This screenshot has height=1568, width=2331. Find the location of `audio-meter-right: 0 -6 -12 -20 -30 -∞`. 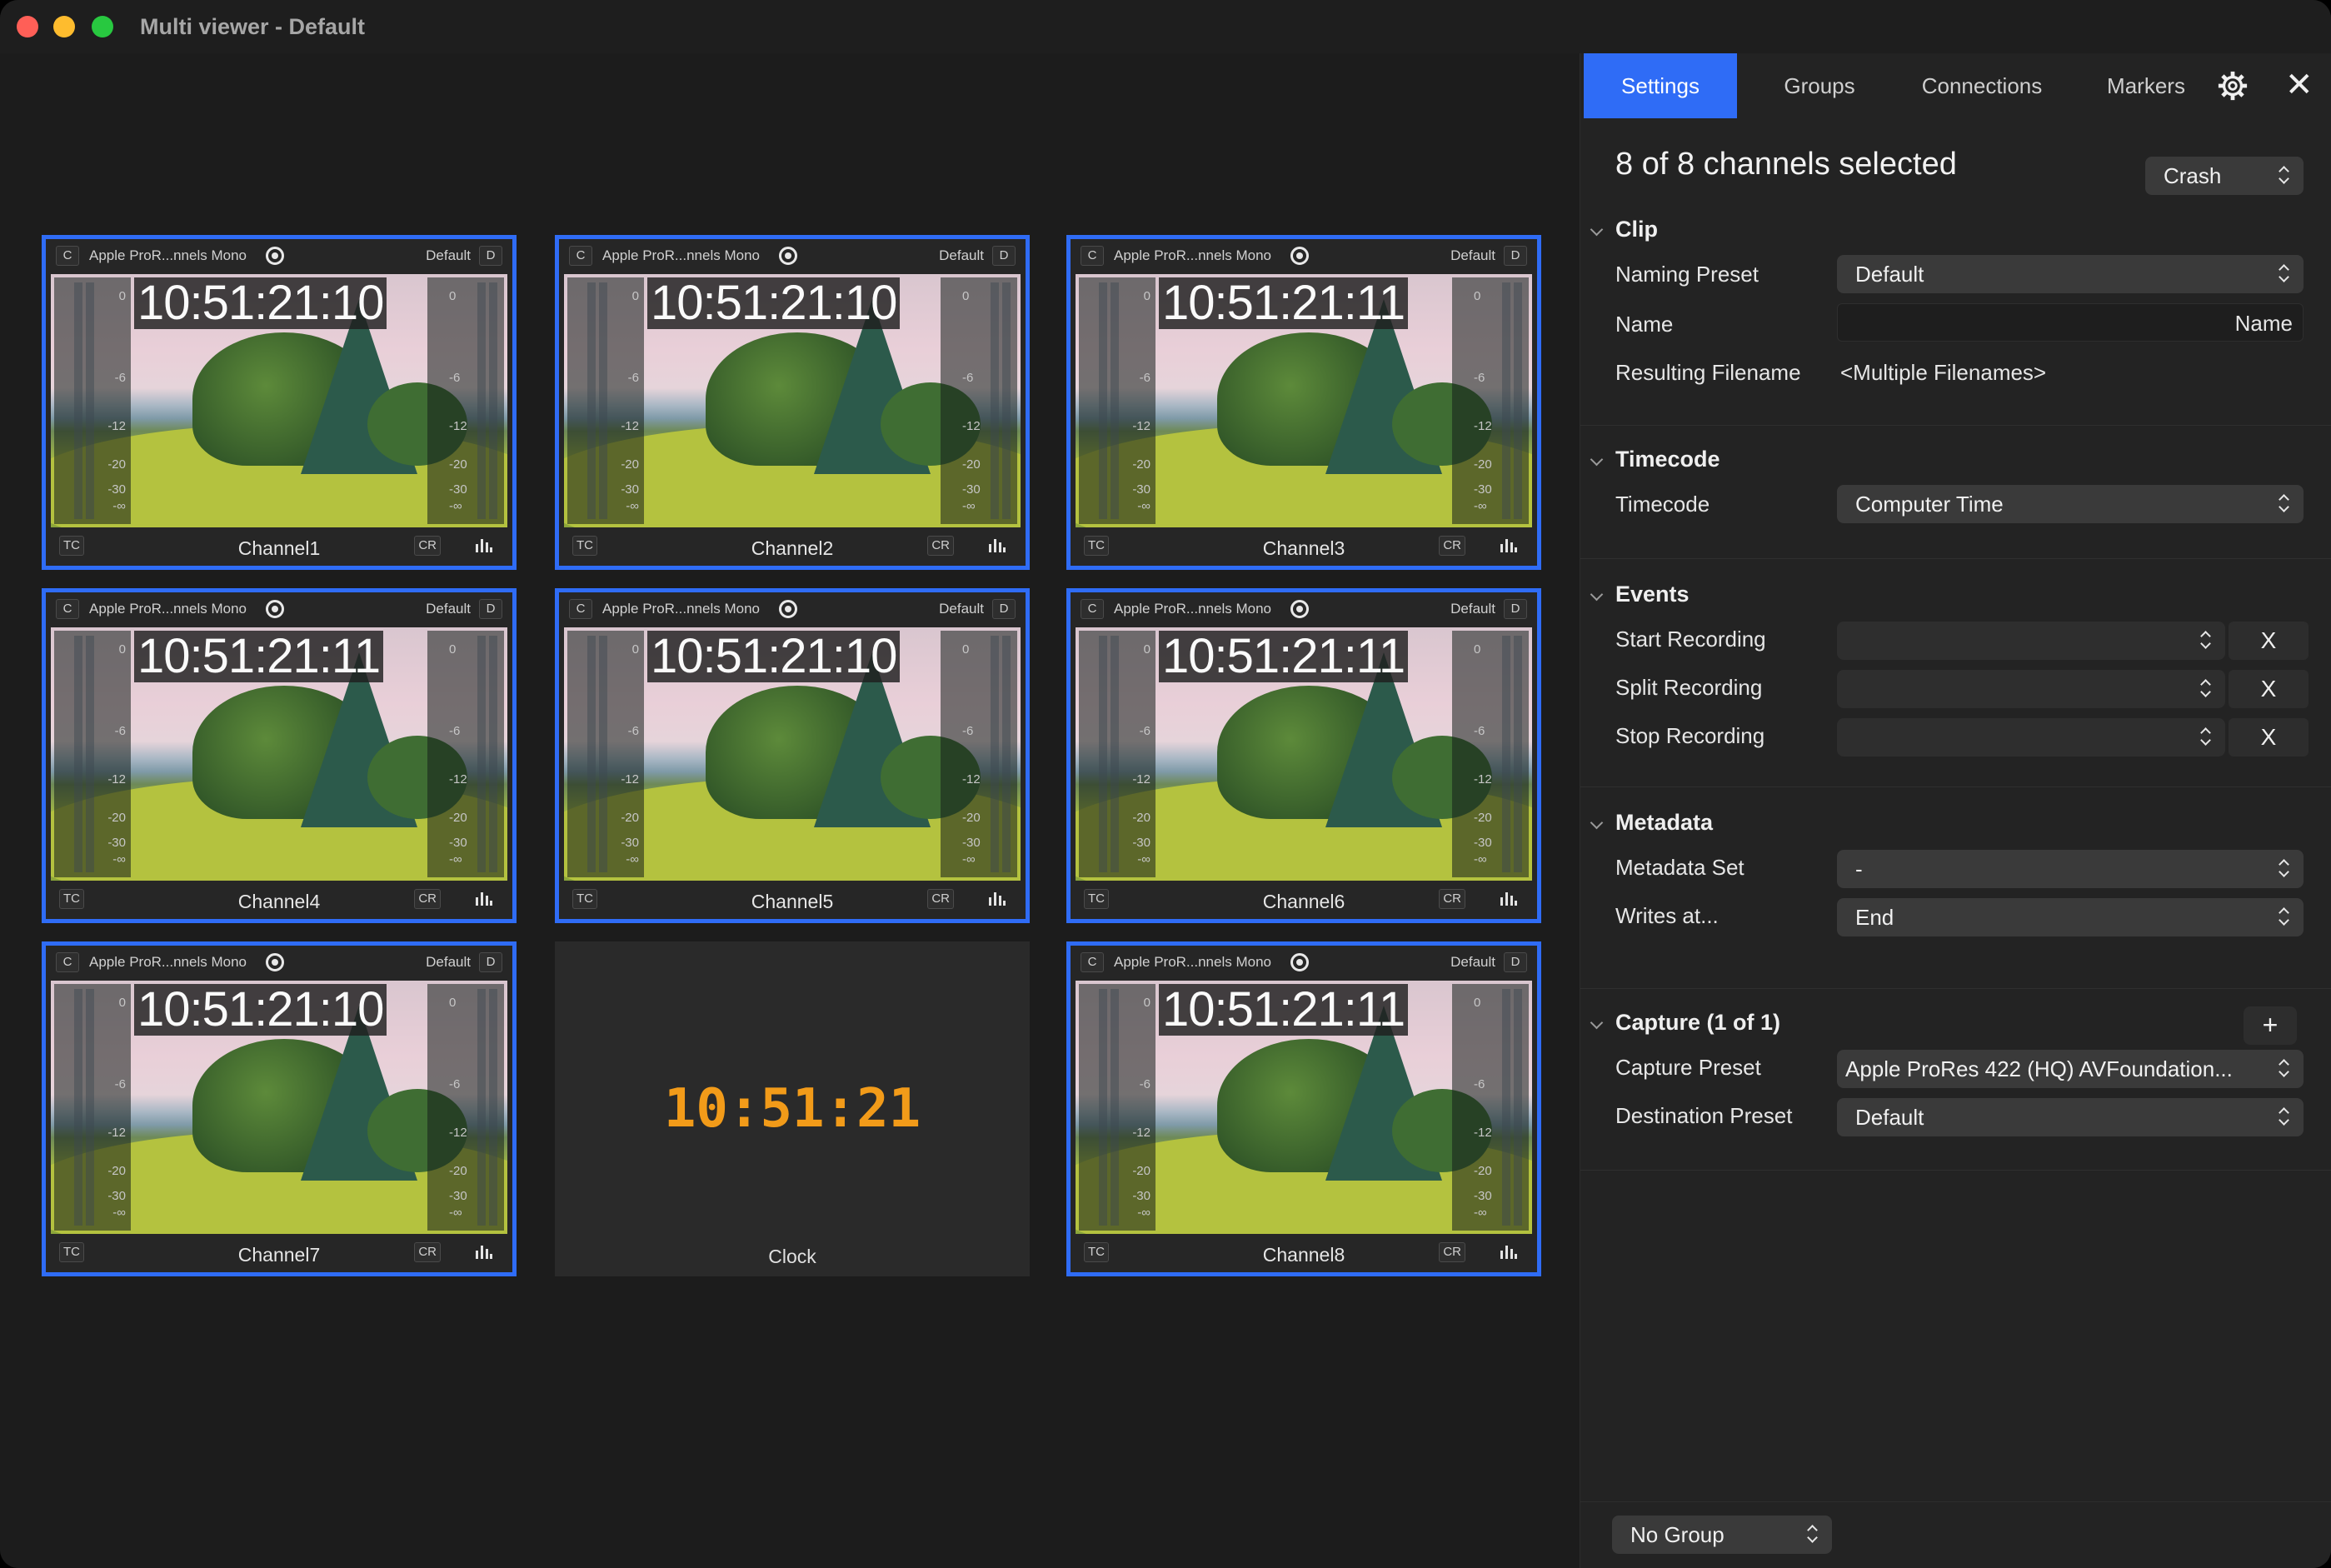

audio-meter-right: 0 -6 -12 -20 -30 -∞ is located at coordinates (1491, 1107).